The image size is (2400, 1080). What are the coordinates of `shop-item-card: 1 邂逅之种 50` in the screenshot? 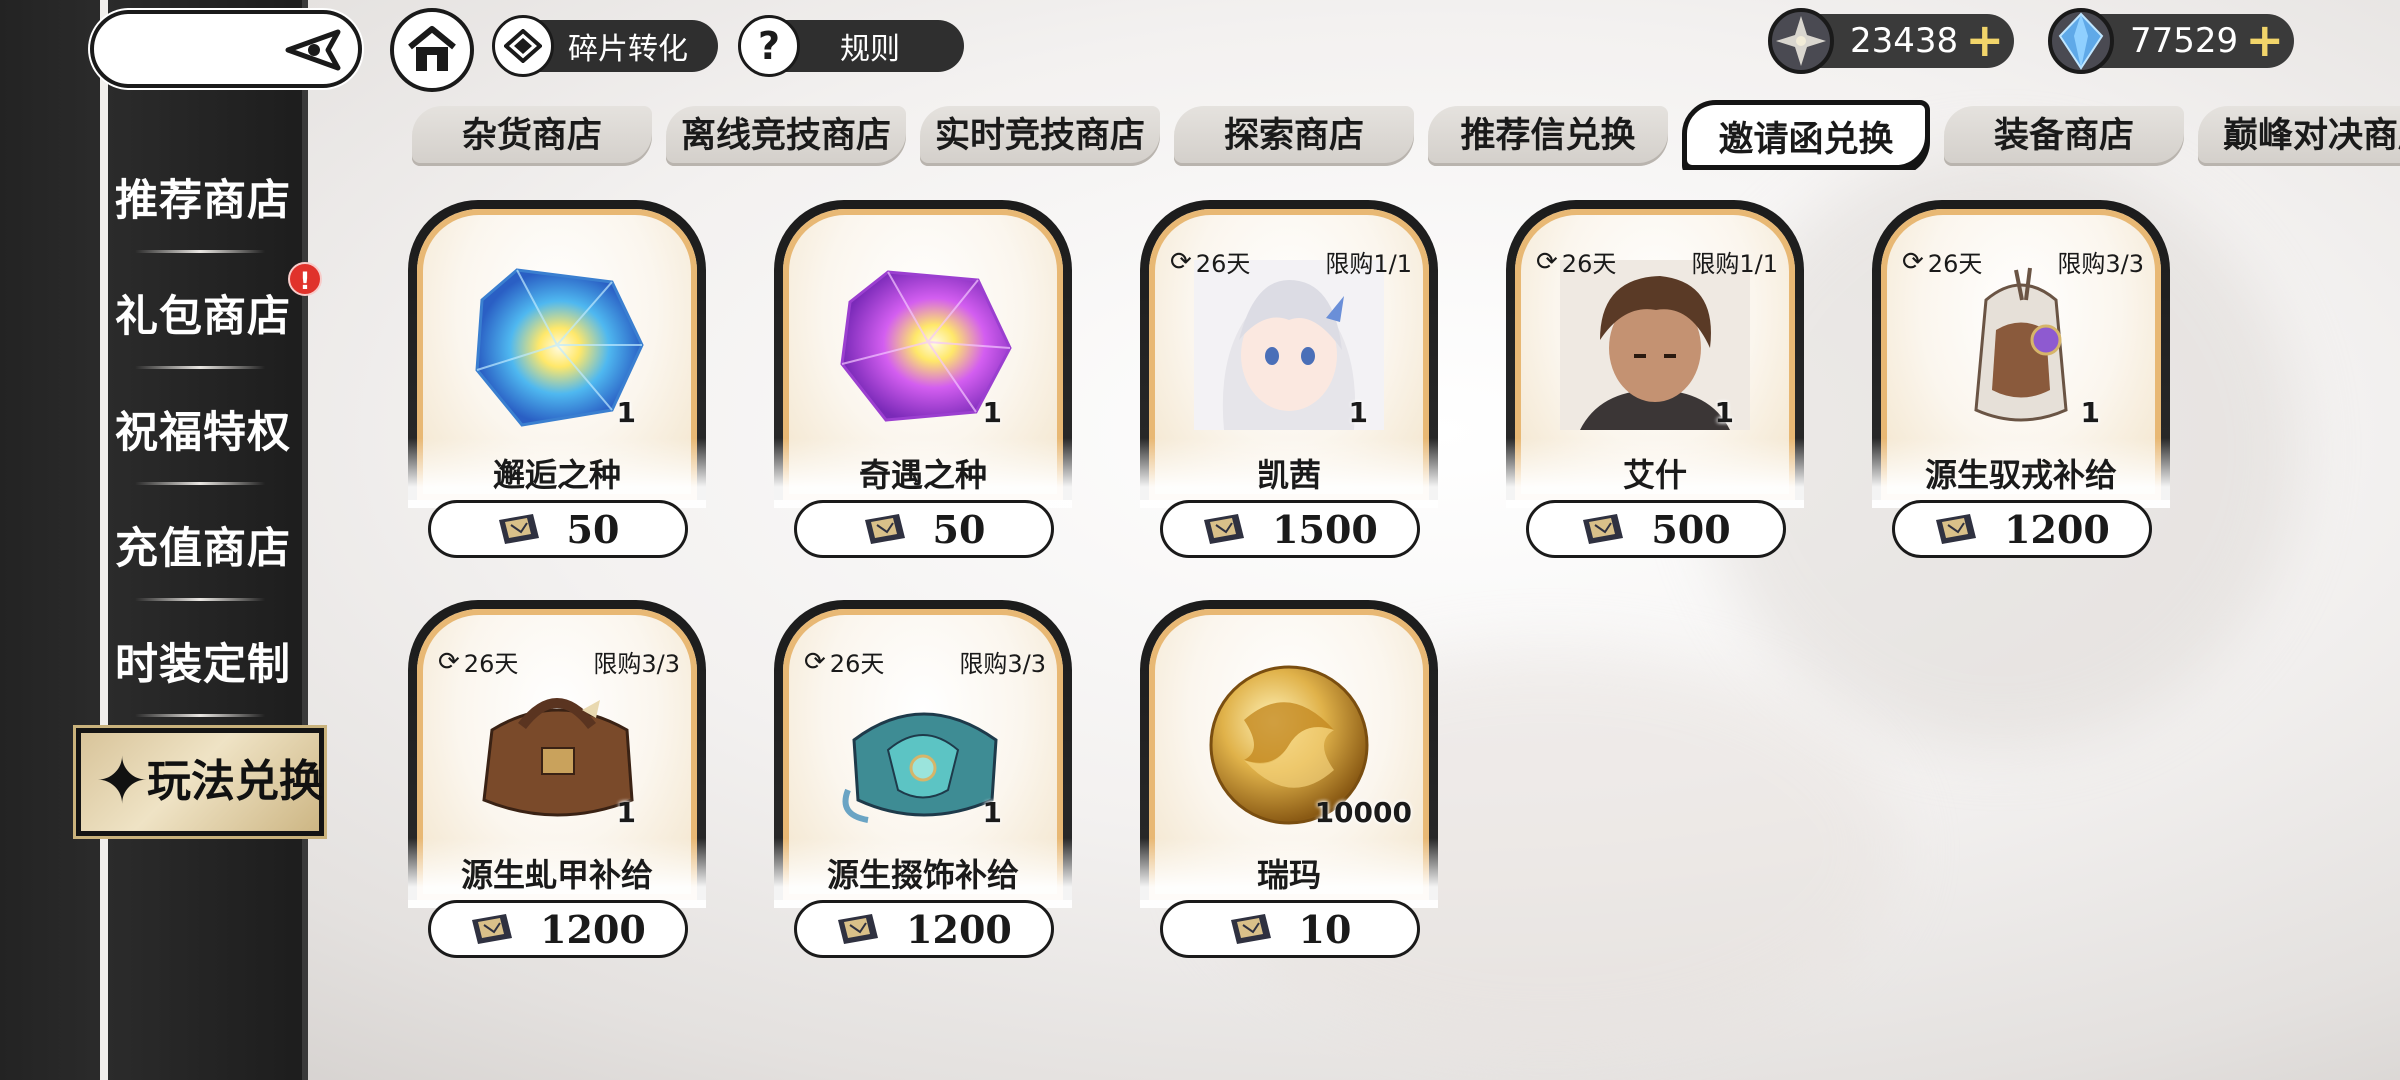 It's located at (557, 379).